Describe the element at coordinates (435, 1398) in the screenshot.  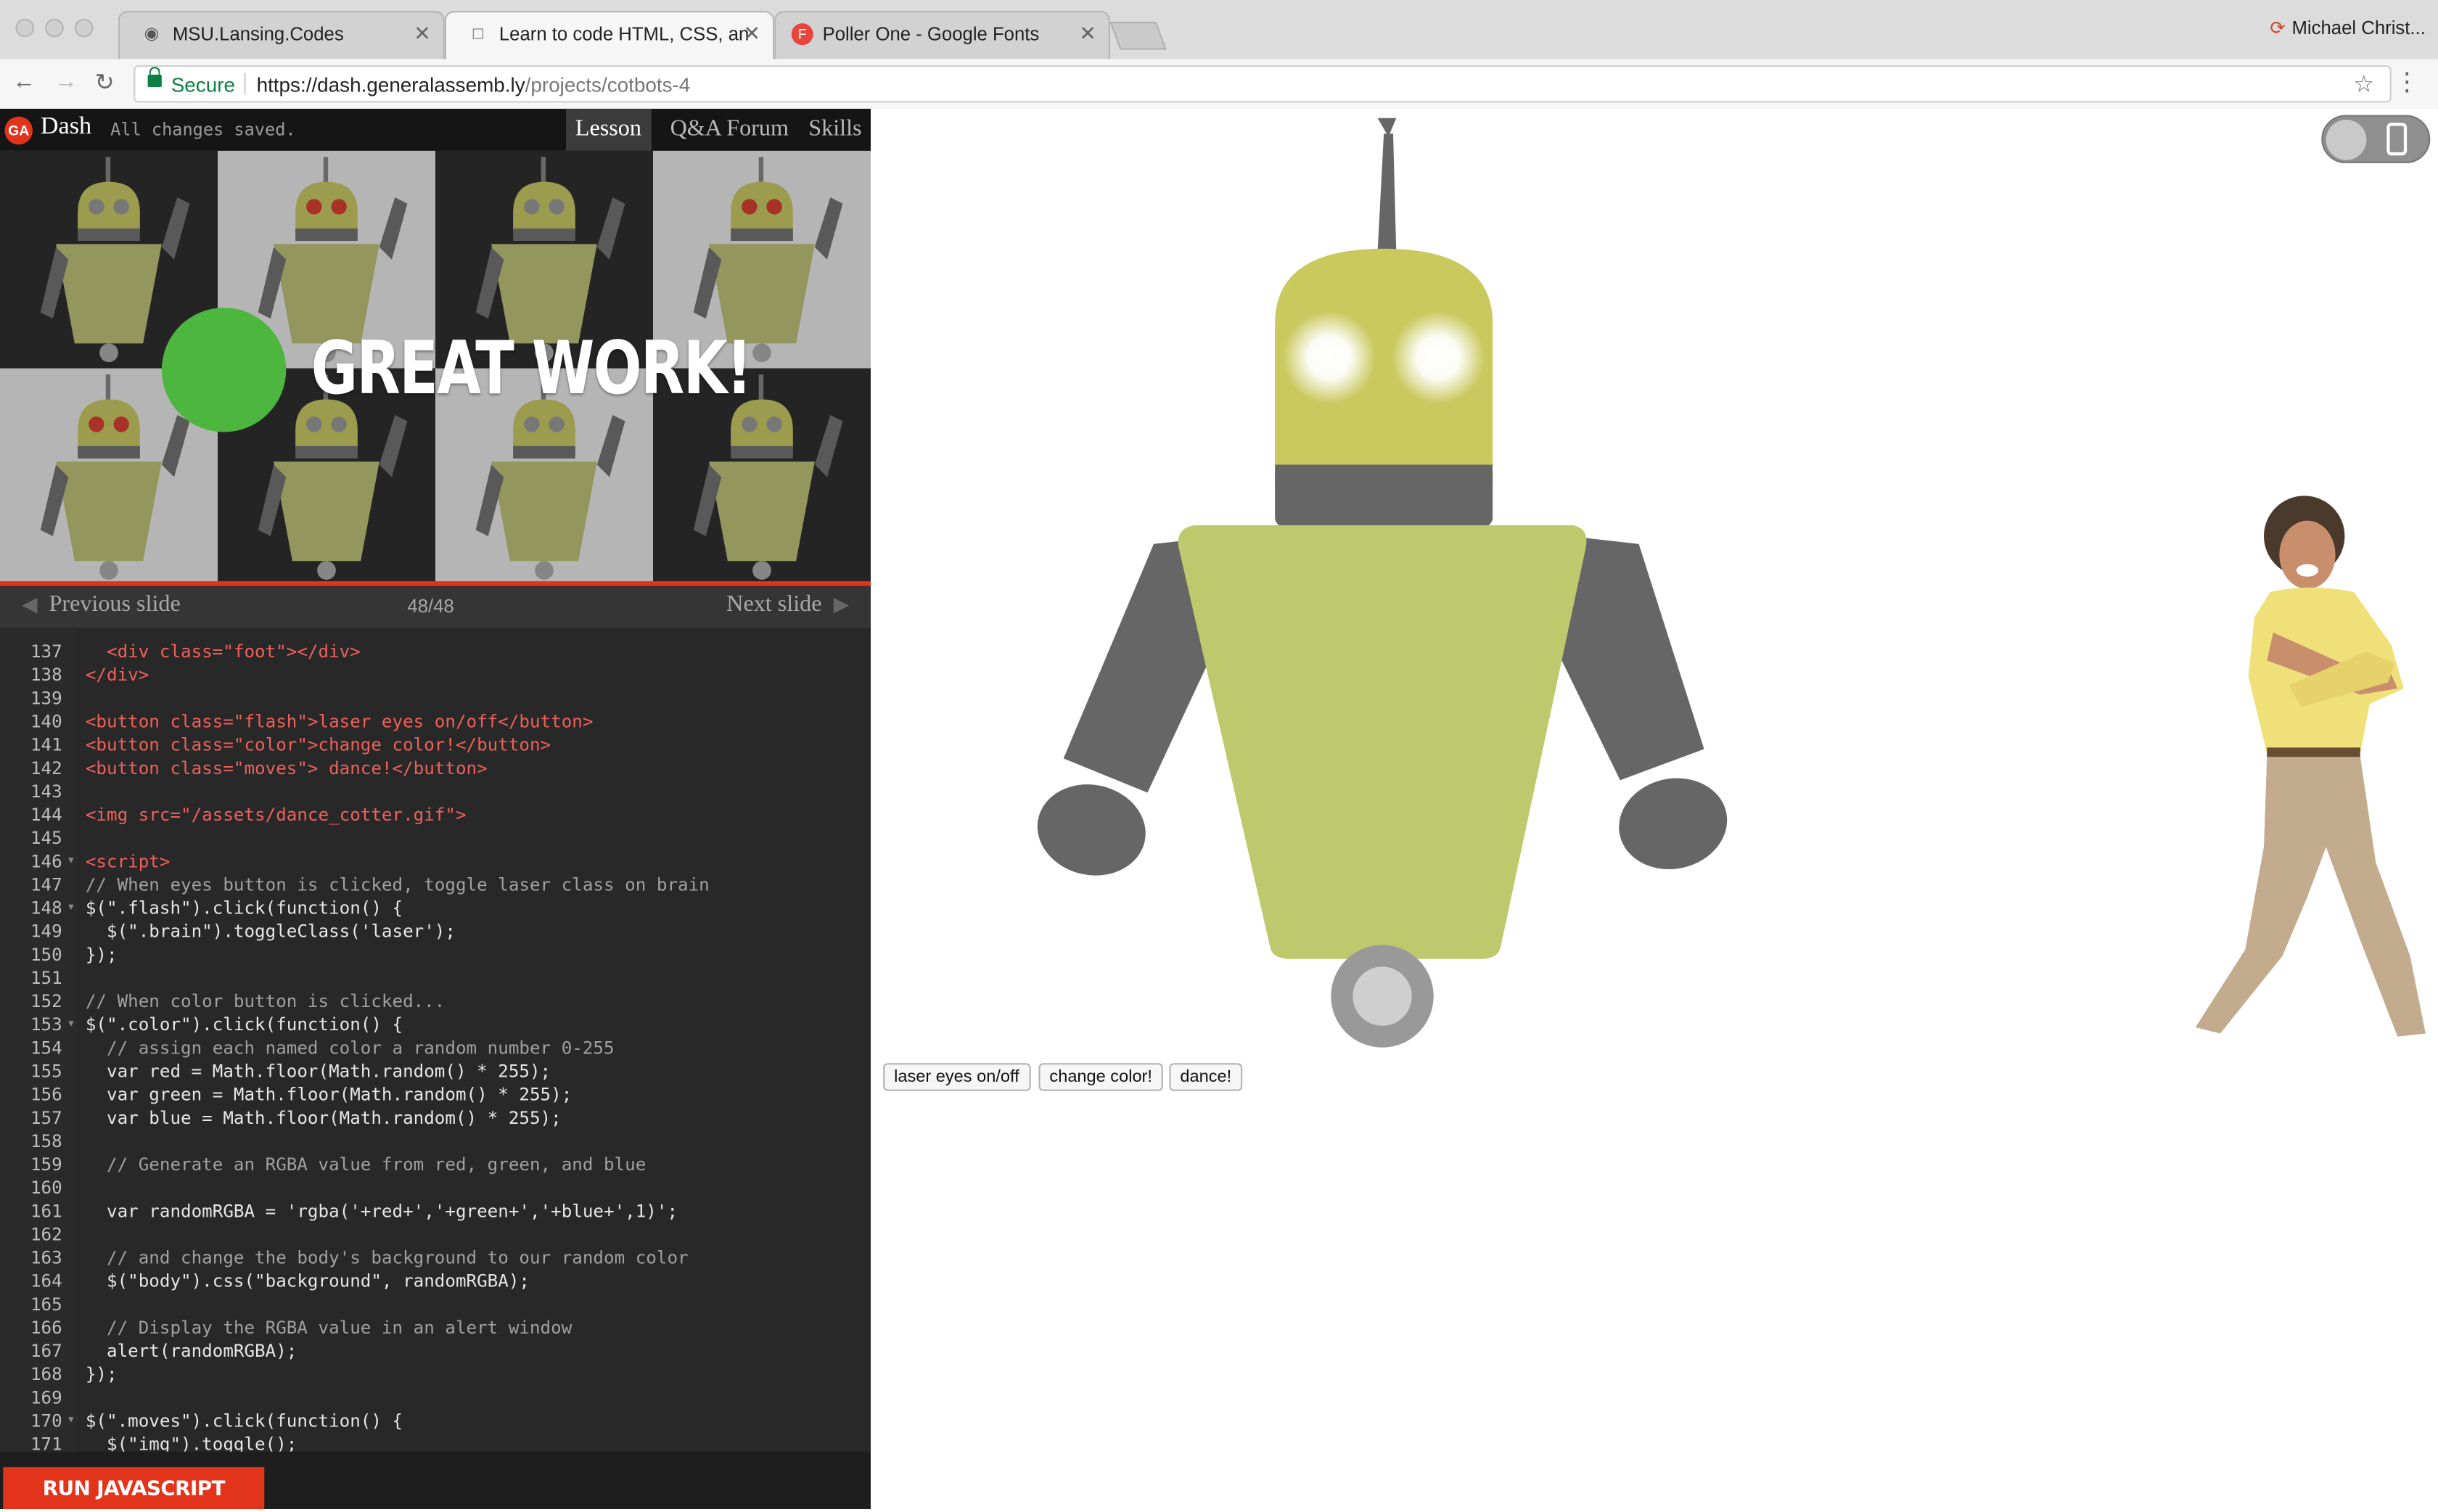
I see `code-line: 169` at that location.